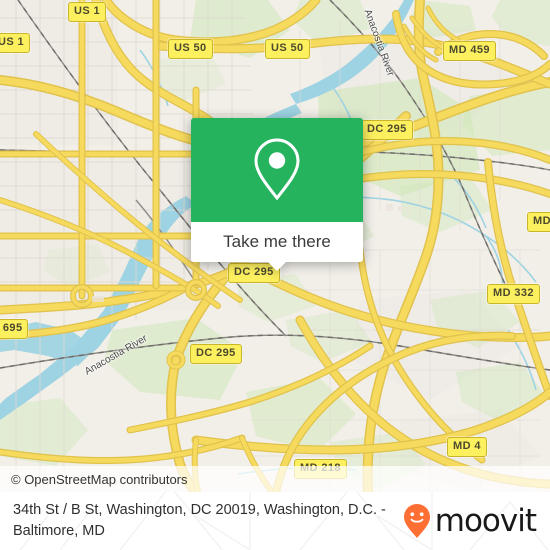  I want to click on map-attribution-bar: © OpenStreetMap contributors, so click(275, 479).